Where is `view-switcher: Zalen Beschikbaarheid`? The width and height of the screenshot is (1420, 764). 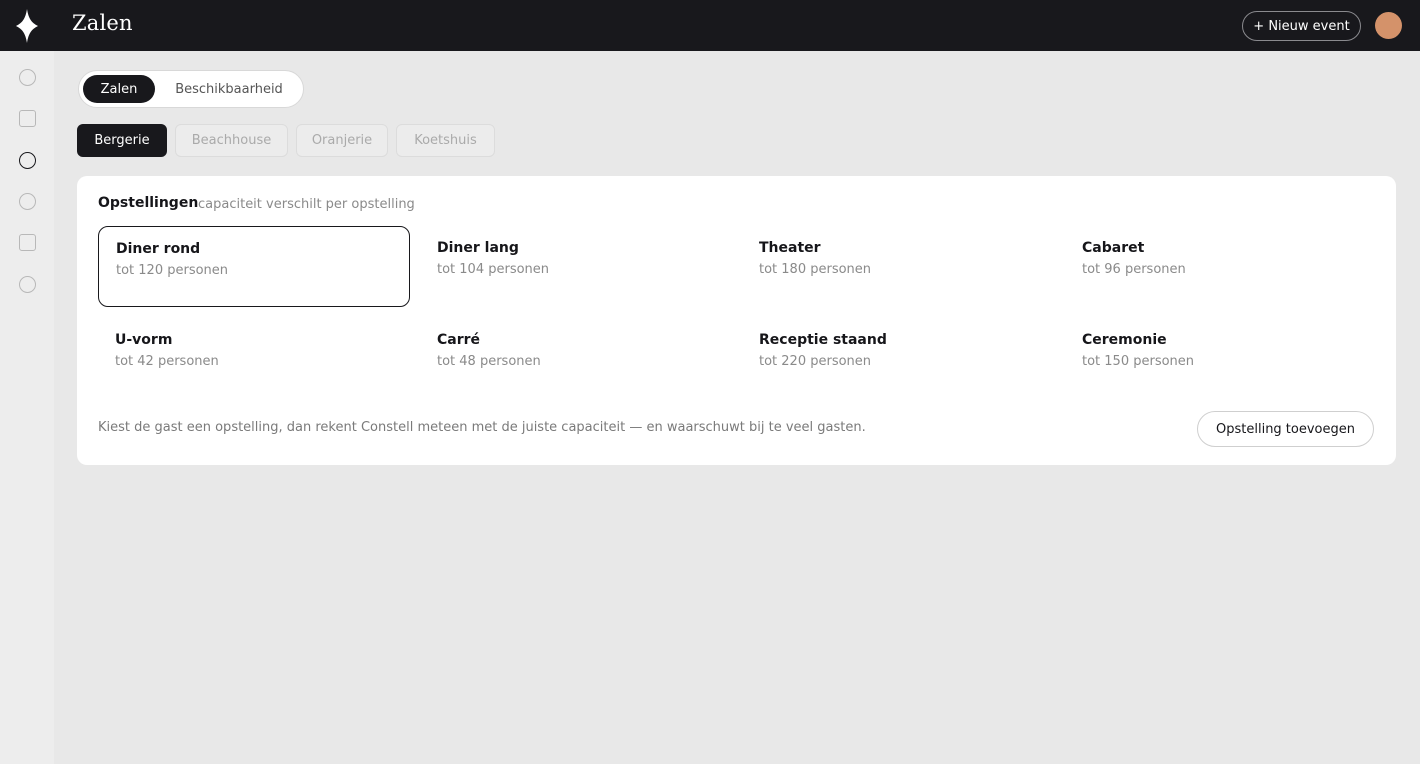 view-switcher: Zalen Beschikbaarheid is located at coordinates (191, 89).